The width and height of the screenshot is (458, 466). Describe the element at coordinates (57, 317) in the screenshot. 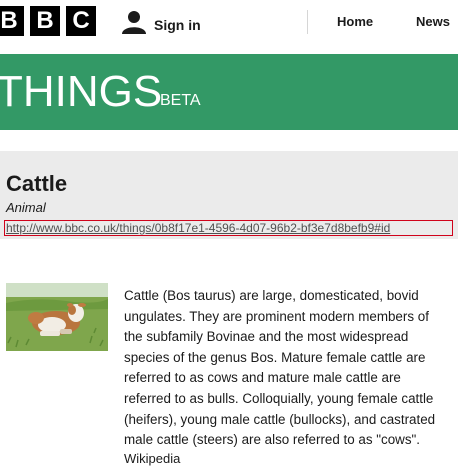

I see `cow-photo` at that location.